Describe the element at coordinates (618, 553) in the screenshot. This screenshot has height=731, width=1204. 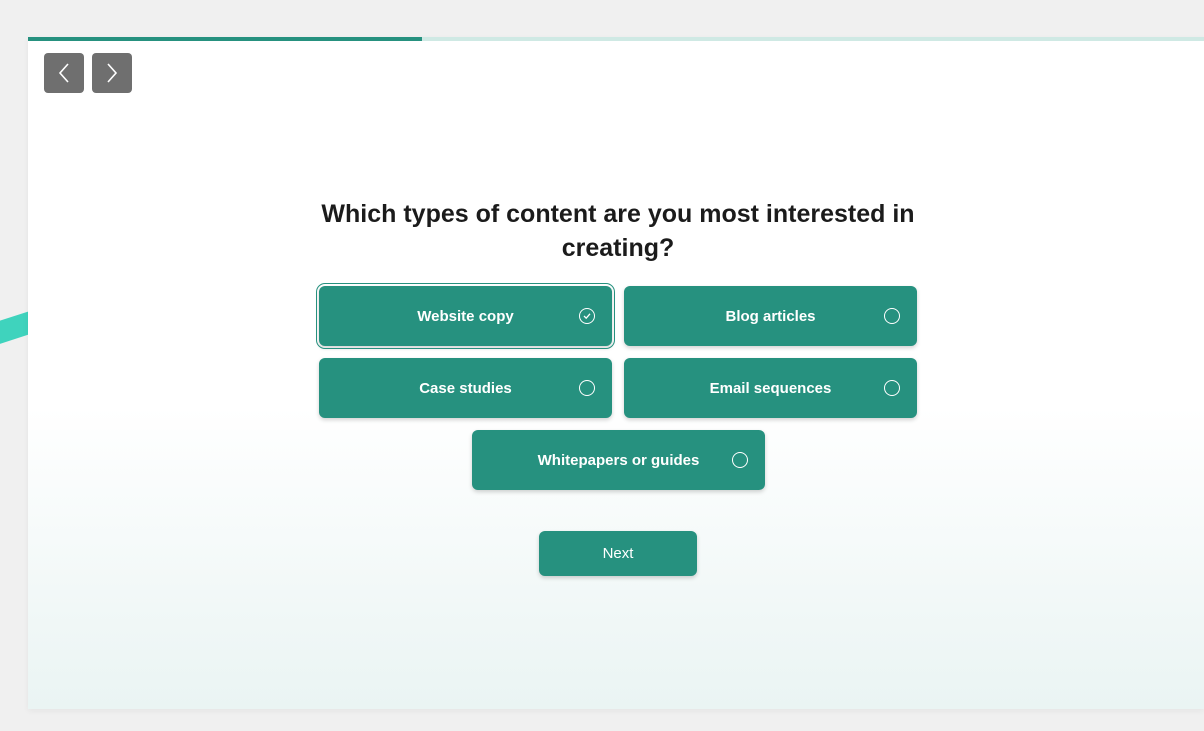
I see `next-button: Next` at that location.